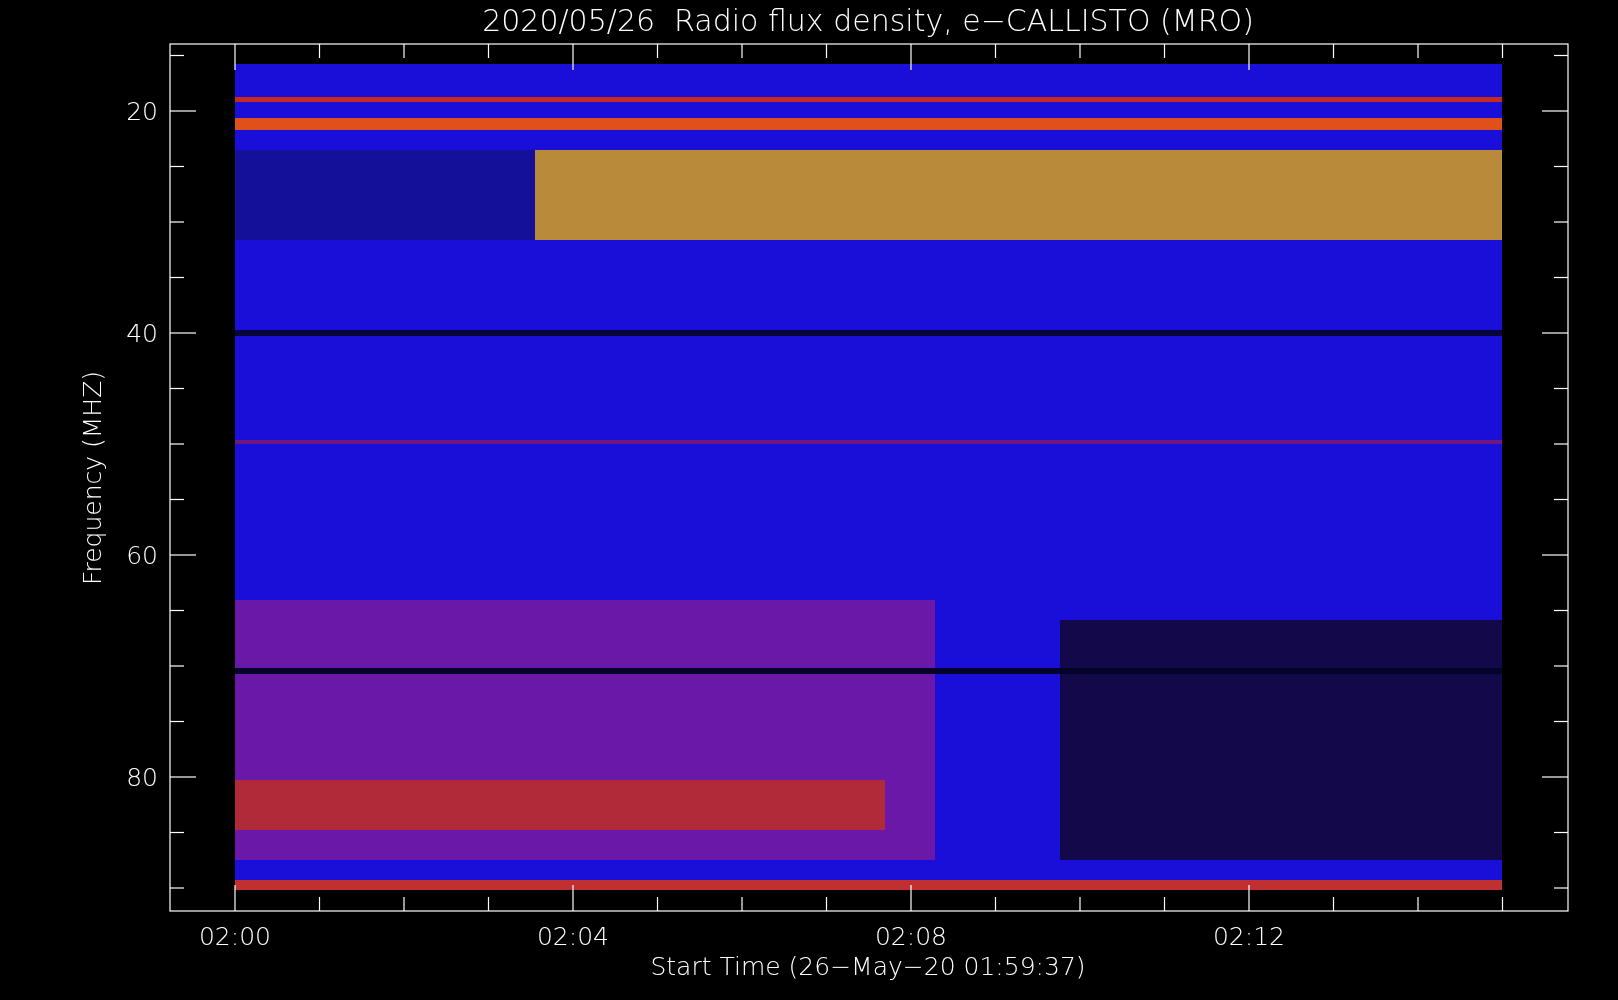 The width and height of the screenshot is (1618, 1000). What do you see at coordinates (868, 966) in the screenshot?
I see `x-axis-label: Start Time (26−May−20 01:59:37)` at bounding box center [868, 966].